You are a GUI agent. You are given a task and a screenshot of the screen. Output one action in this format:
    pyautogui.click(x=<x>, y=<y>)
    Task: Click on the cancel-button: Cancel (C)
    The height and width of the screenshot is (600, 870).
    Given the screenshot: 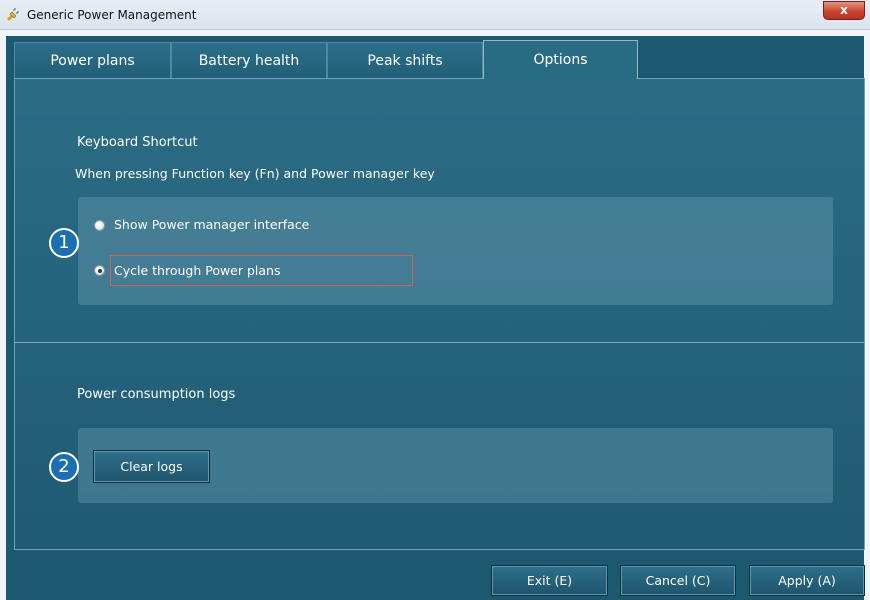 What is the action you would take?
    pyautogui.click(x=678, y=580)
    